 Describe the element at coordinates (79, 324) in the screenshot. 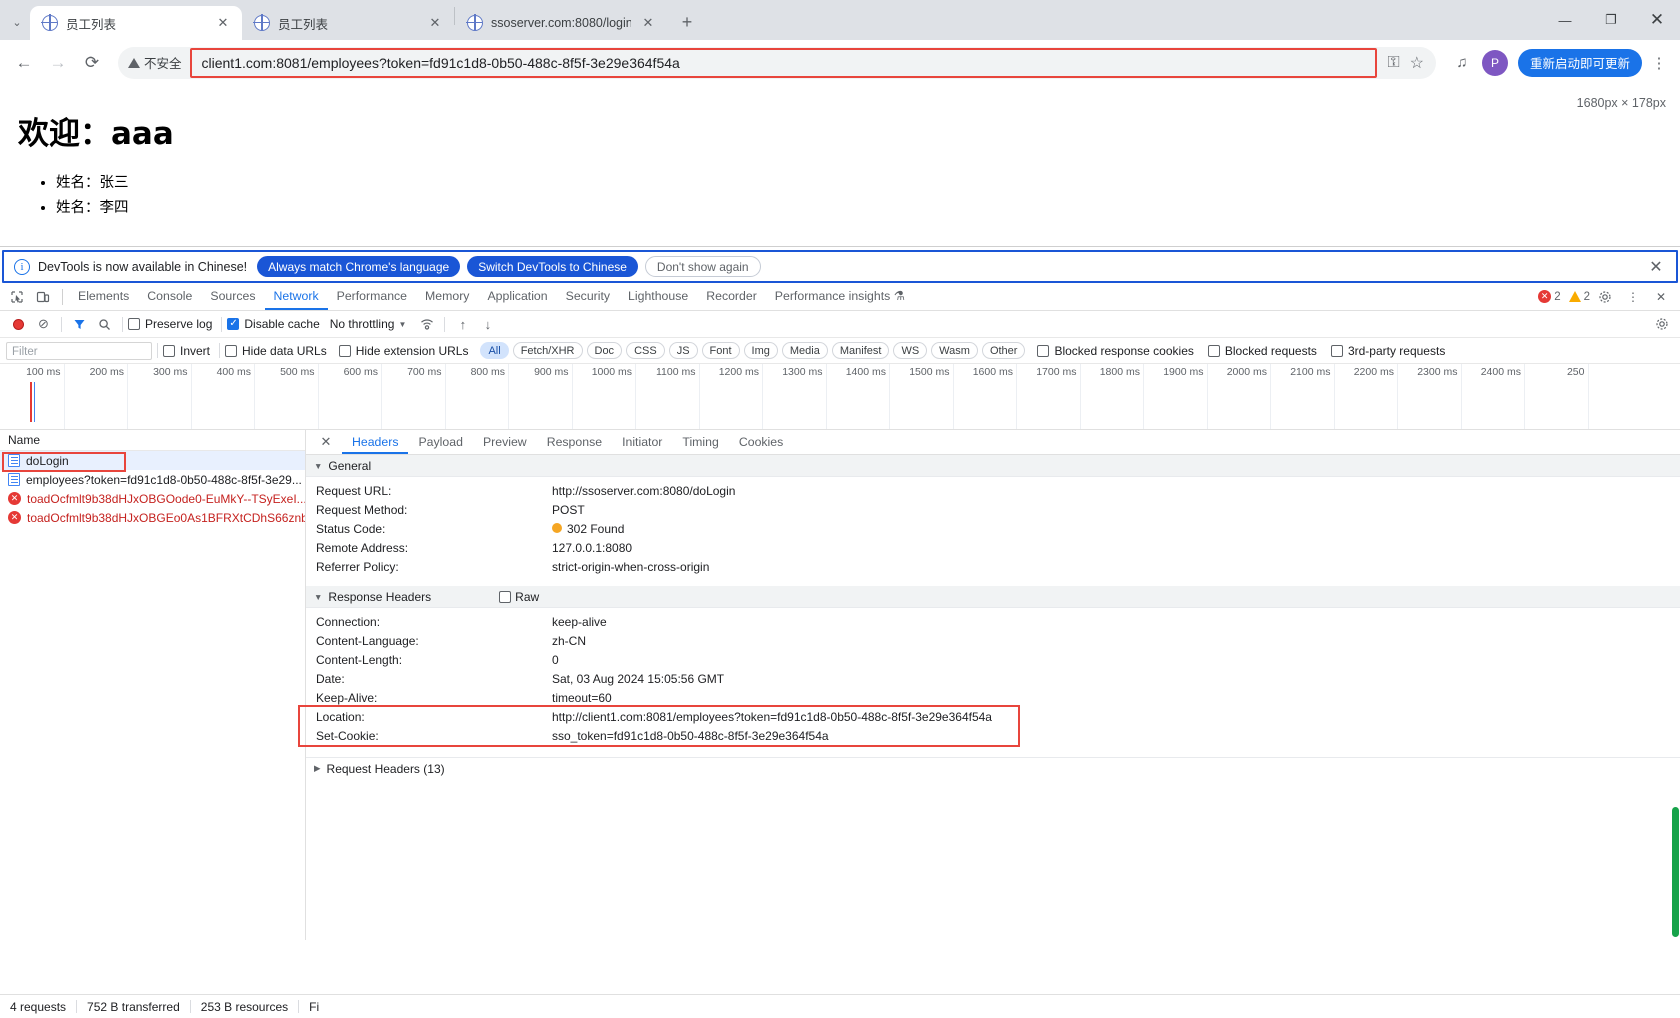

I see `funnel-icon` at that location.